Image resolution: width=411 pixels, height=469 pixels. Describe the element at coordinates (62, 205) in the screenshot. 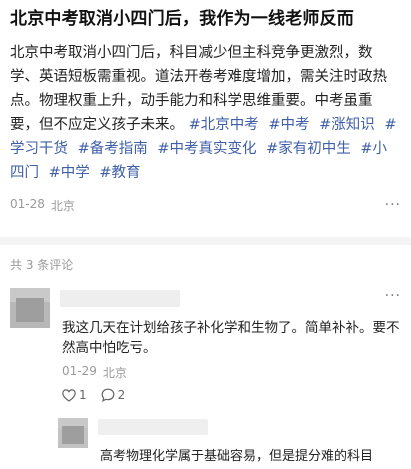

I see `post-location: 北京` at that location.